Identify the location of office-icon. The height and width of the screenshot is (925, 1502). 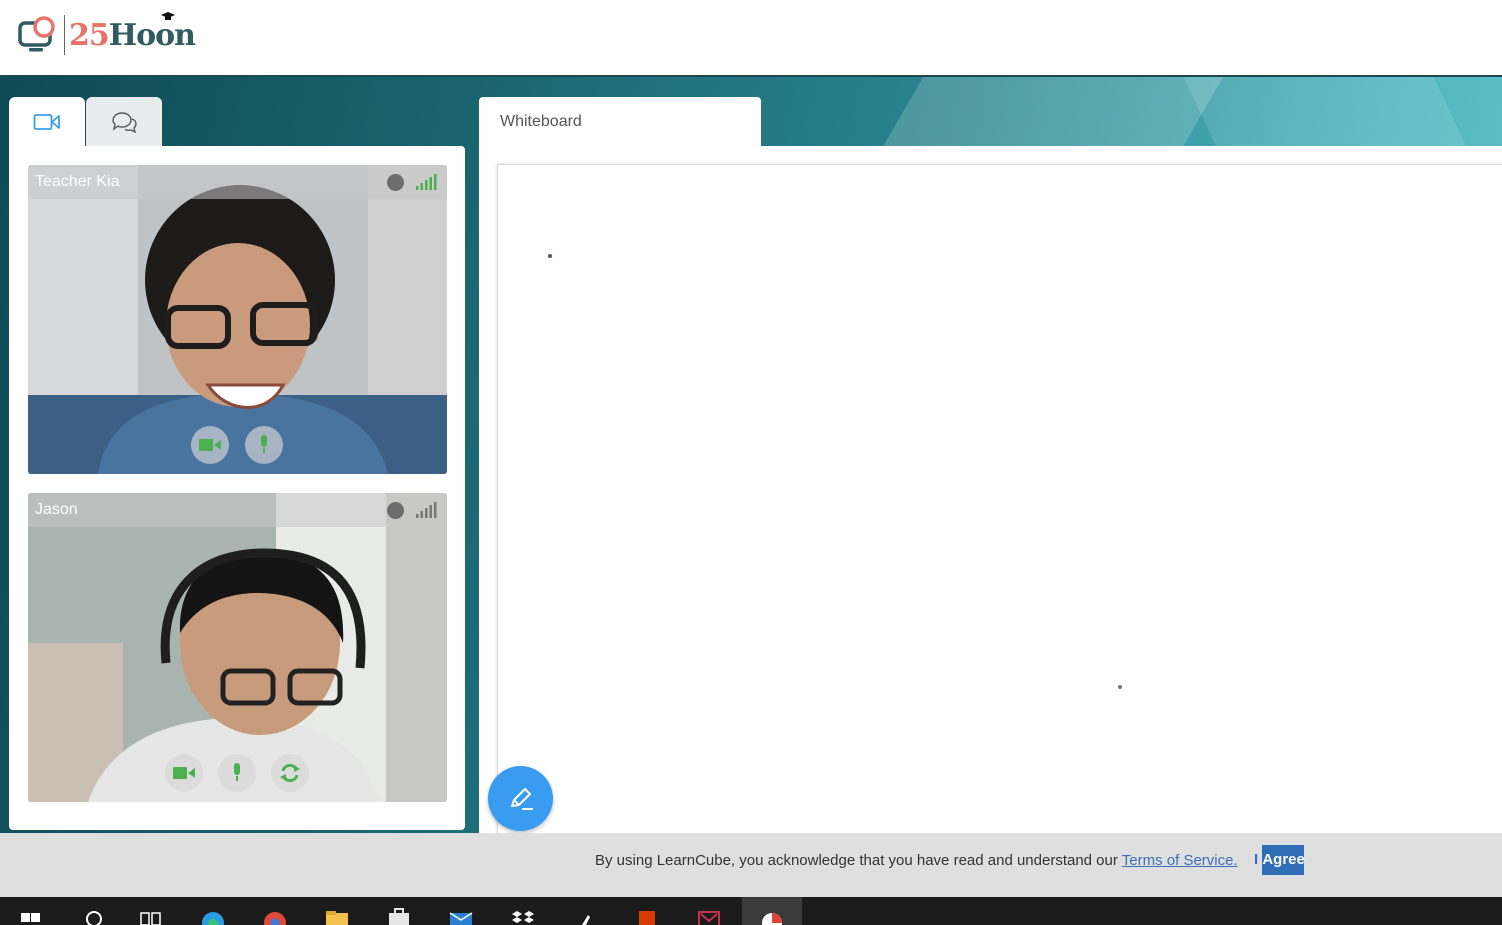
(647, 916).